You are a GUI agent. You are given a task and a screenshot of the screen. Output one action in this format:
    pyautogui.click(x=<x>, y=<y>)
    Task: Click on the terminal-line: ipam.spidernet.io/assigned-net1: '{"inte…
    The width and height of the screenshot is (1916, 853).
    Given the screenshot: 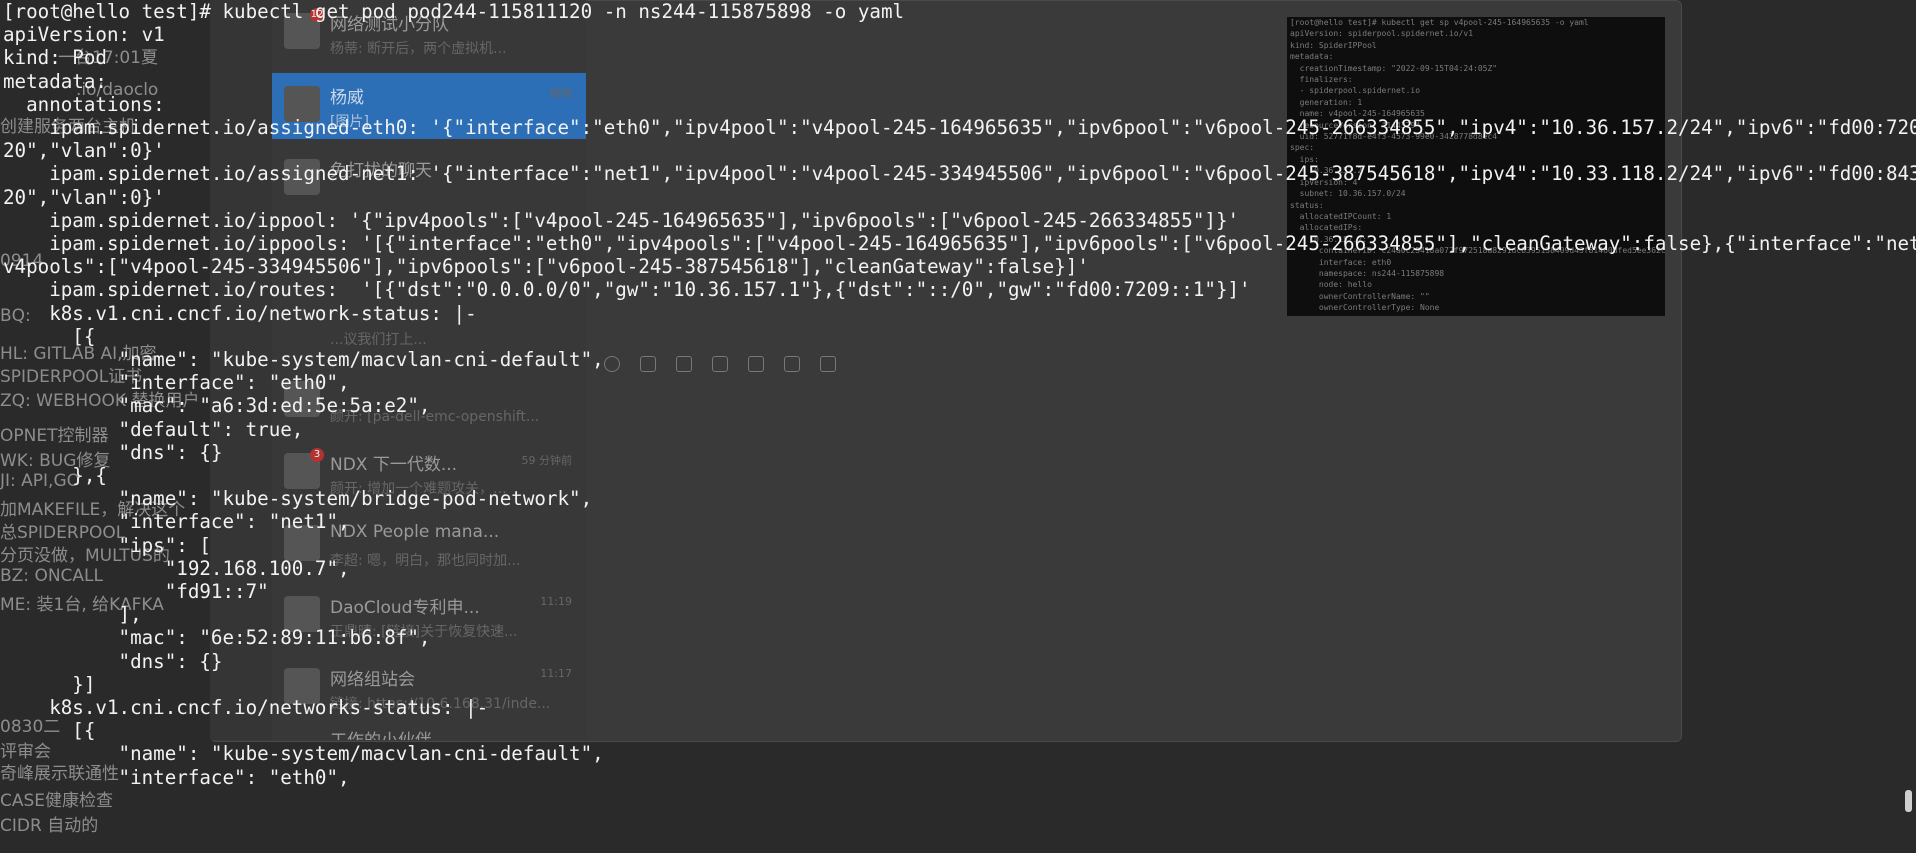 What is the action you would take?
    pyautogui.click(x=959, y=174)
    